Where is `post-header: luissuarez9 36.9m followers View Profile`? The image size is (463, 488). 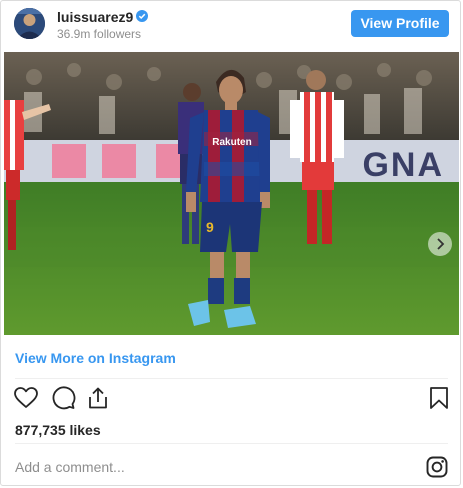
post-header: luissuarez9 36.9m followers View Profile is located at coordinates (230, 25).